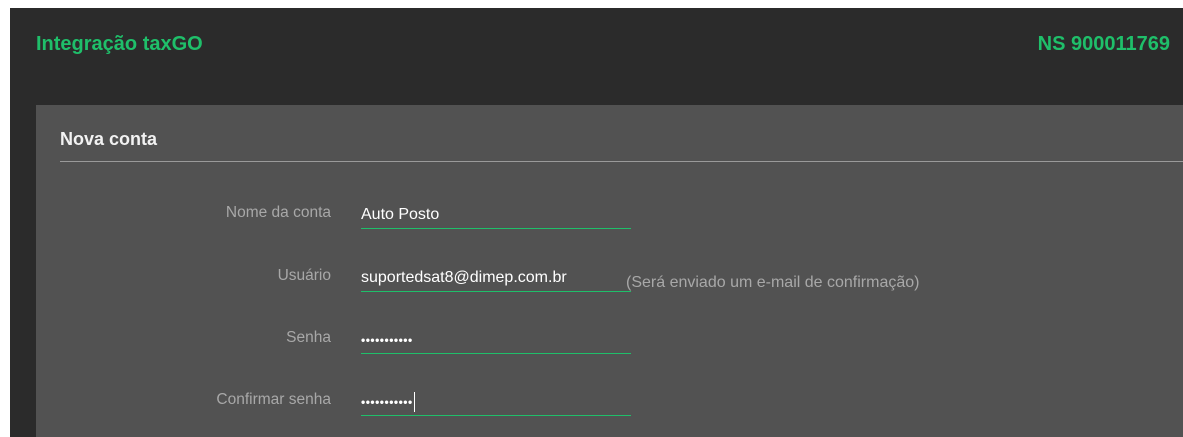 The width and height of the screenshot is (1183, 437). I want to click on panel-title: Nova conta, so click(109, 139).